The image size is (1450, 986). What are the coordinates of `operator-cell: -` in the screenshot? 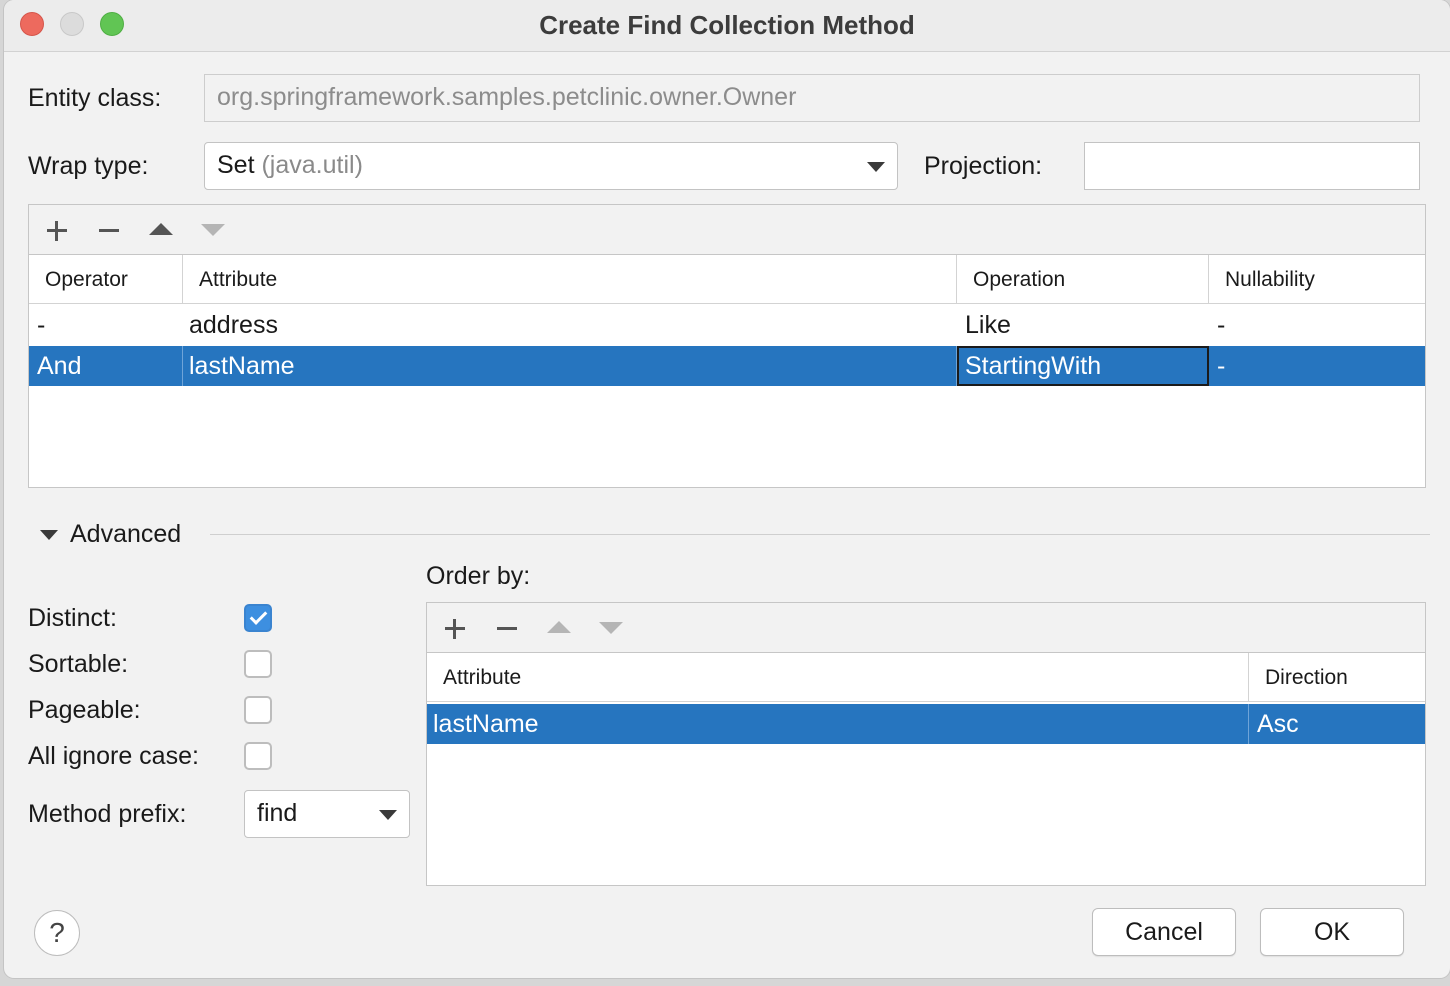 It's located at (106, 325).